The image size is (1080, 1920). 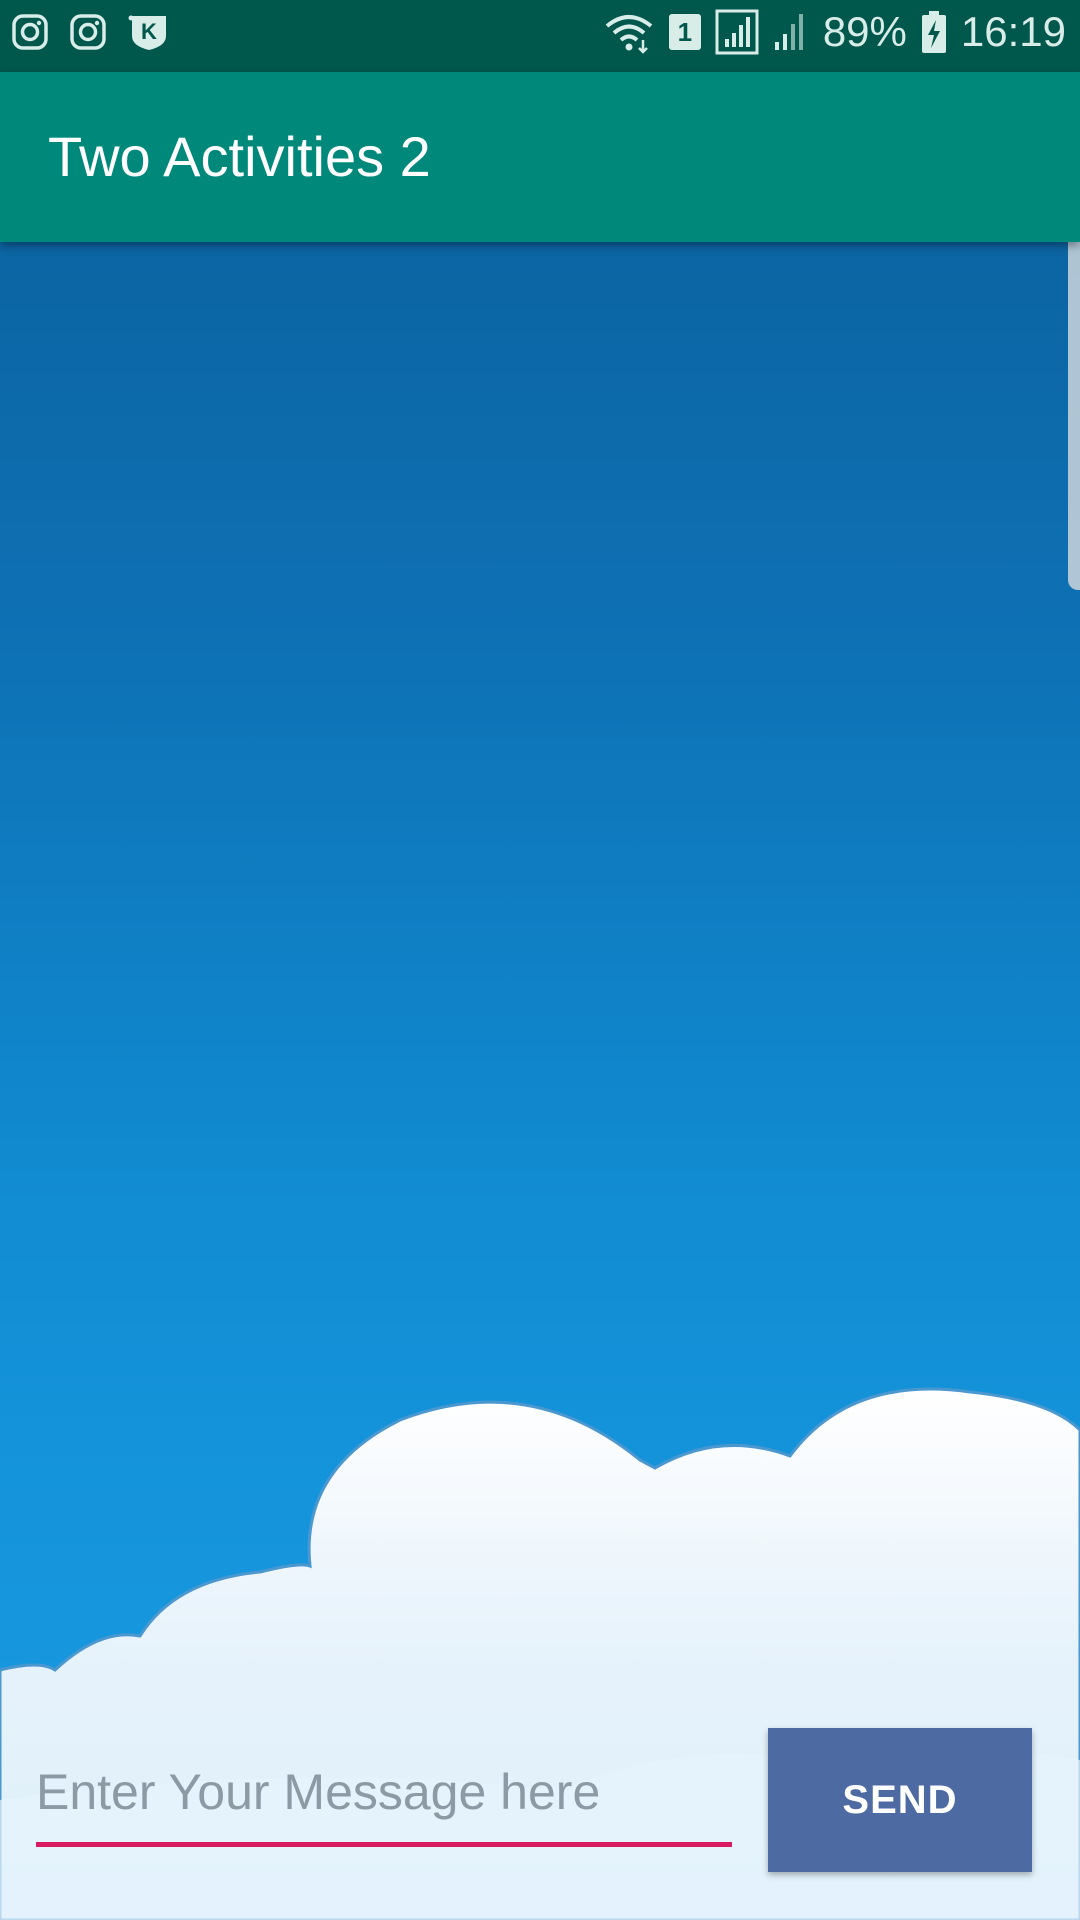 I want to click on system-indicators: 1 89% 16:19, so click(x=834, y=32).